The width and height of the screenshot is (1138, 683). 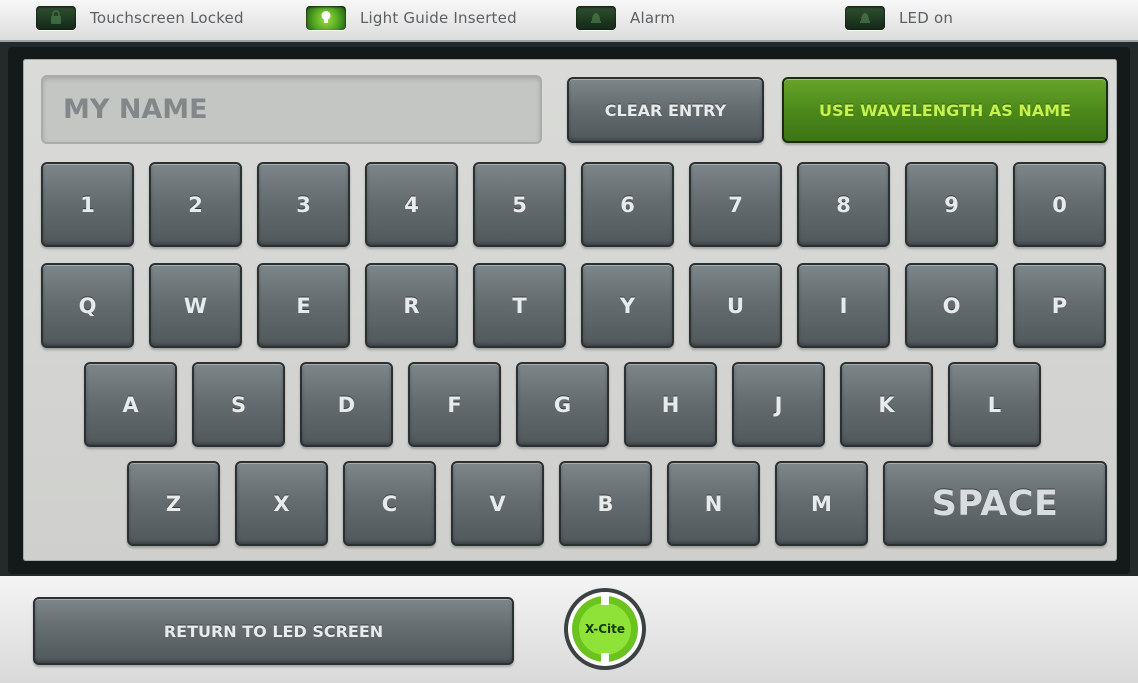 What do you see at coordinates (389, 503) in the screenshot?
I see `key-c: C` at bounding box center [389, 503].